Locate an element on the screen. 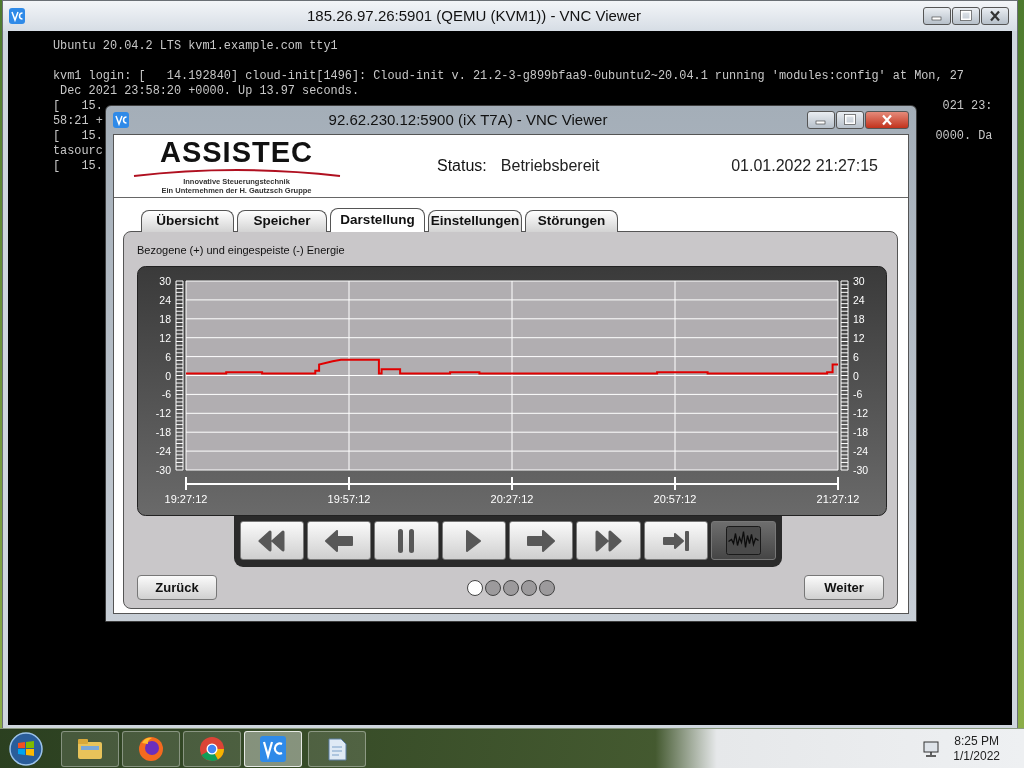 This screenshot has height=768, width=1024. waveform-button is located at coordinates (743, 540).